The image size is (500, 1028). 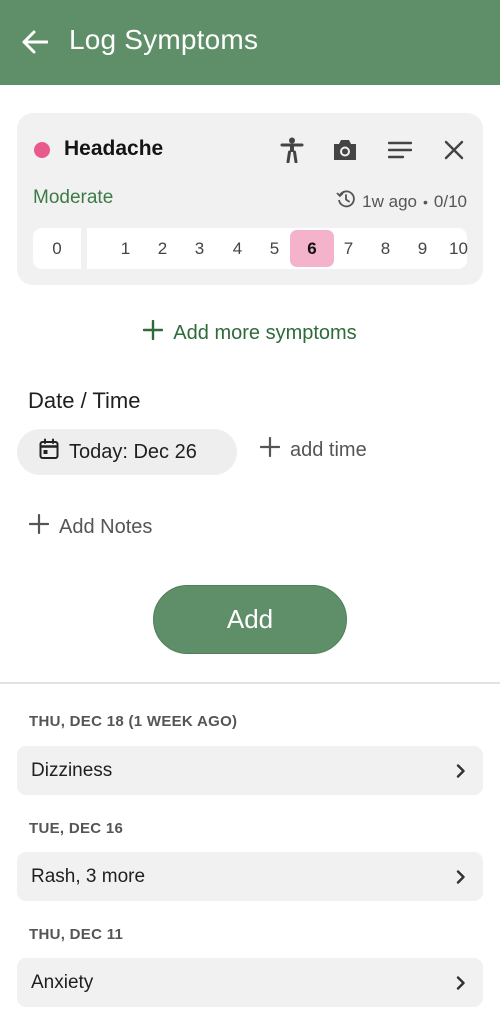 I want to click on scale-option-8: 8, so click(x=385, y=248).